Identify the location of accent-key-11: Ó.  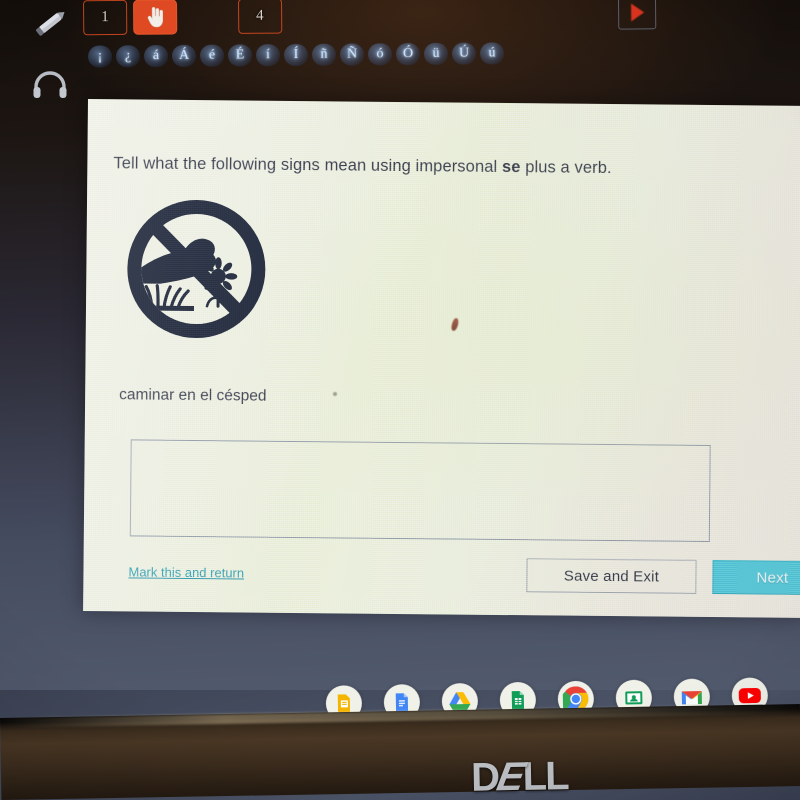
(408, 54).